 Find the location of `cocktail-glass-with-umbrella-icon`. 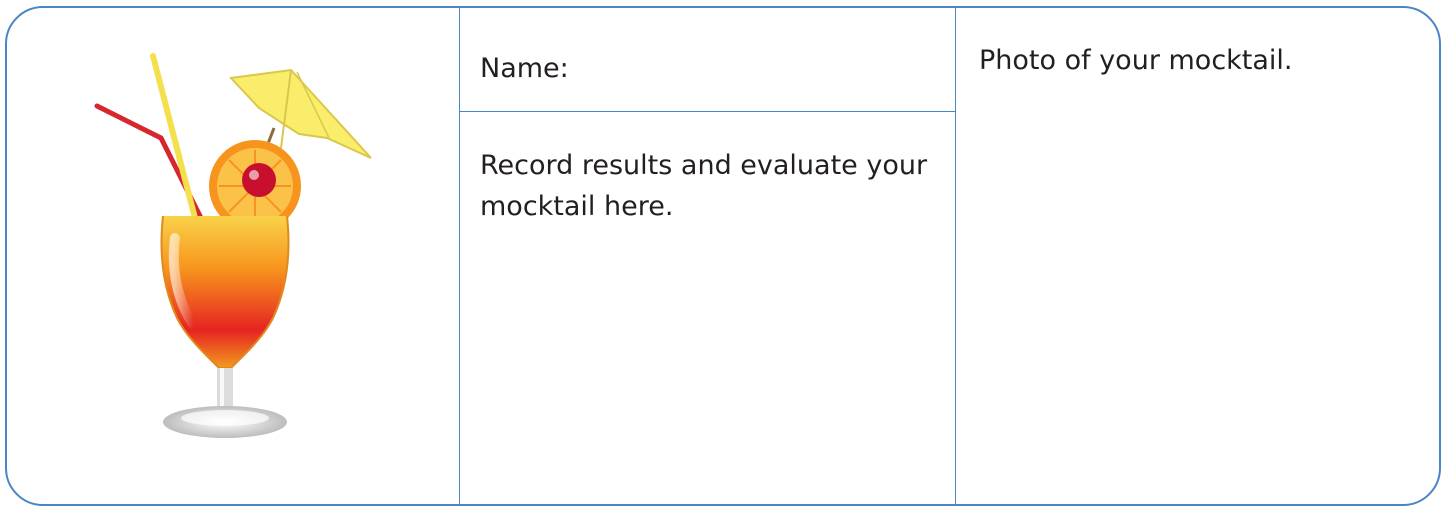

cocktail-glass-with-umbrella-icon is located at coordinates (233, 245).